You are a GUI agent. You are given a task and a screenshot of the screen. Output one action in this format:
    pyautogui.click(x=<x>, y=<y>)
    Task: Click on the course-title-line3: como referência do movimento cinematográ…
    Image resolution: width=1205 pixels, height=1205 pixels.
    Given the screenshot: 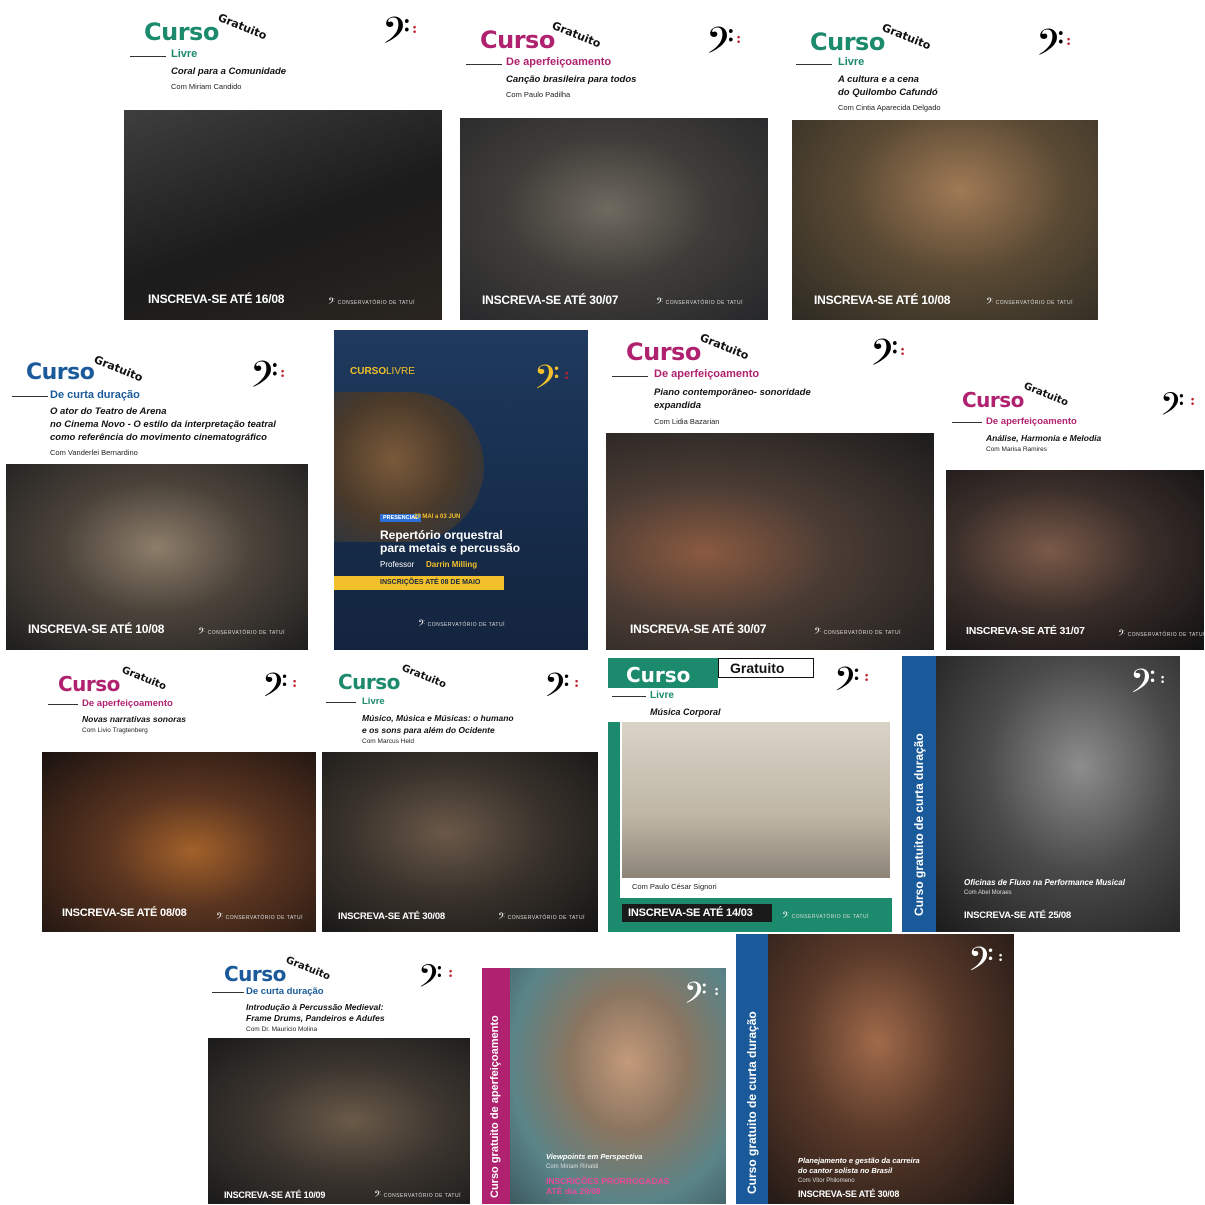 What is the action you would take?
    pyautogui.click(x=158, y=437)
    